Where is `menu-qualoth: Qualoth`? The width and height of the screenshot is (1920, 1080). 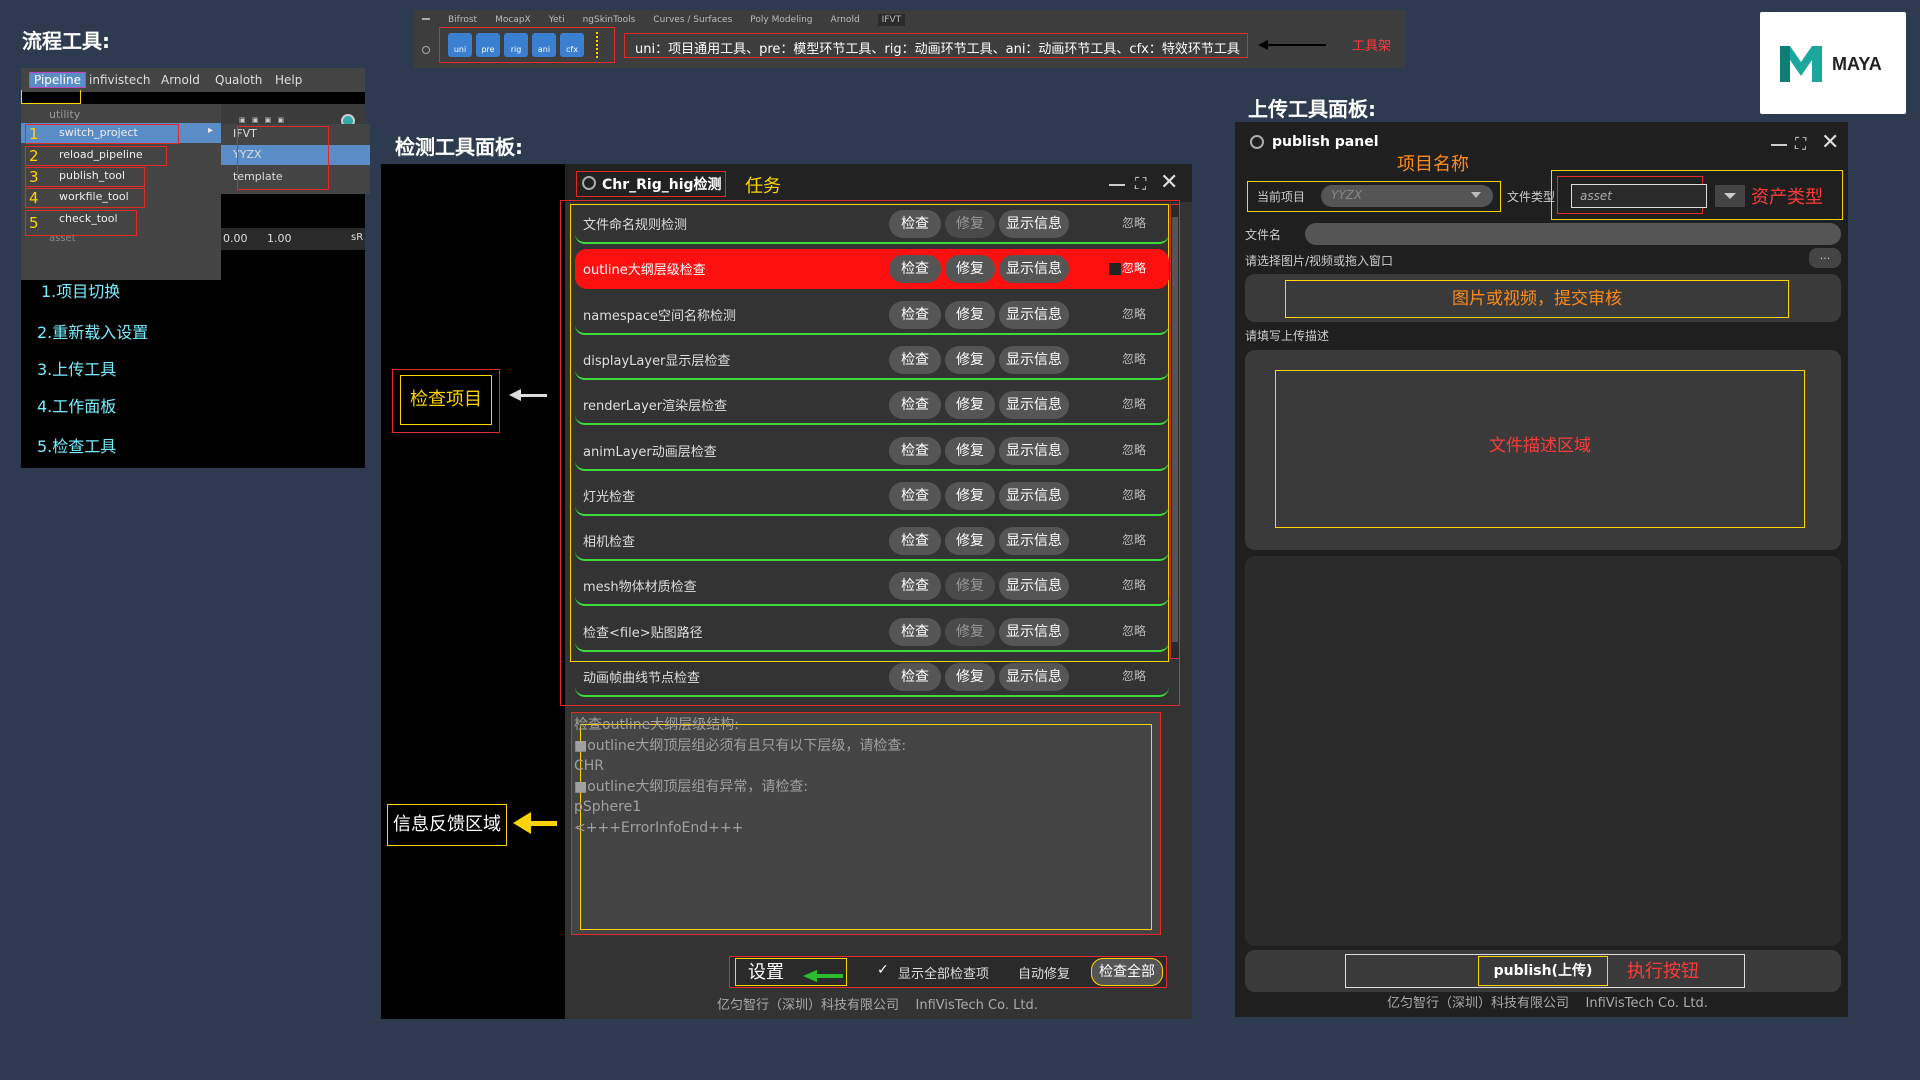
menu-qualoth: Qualoth is located at coordinates (238, 80).